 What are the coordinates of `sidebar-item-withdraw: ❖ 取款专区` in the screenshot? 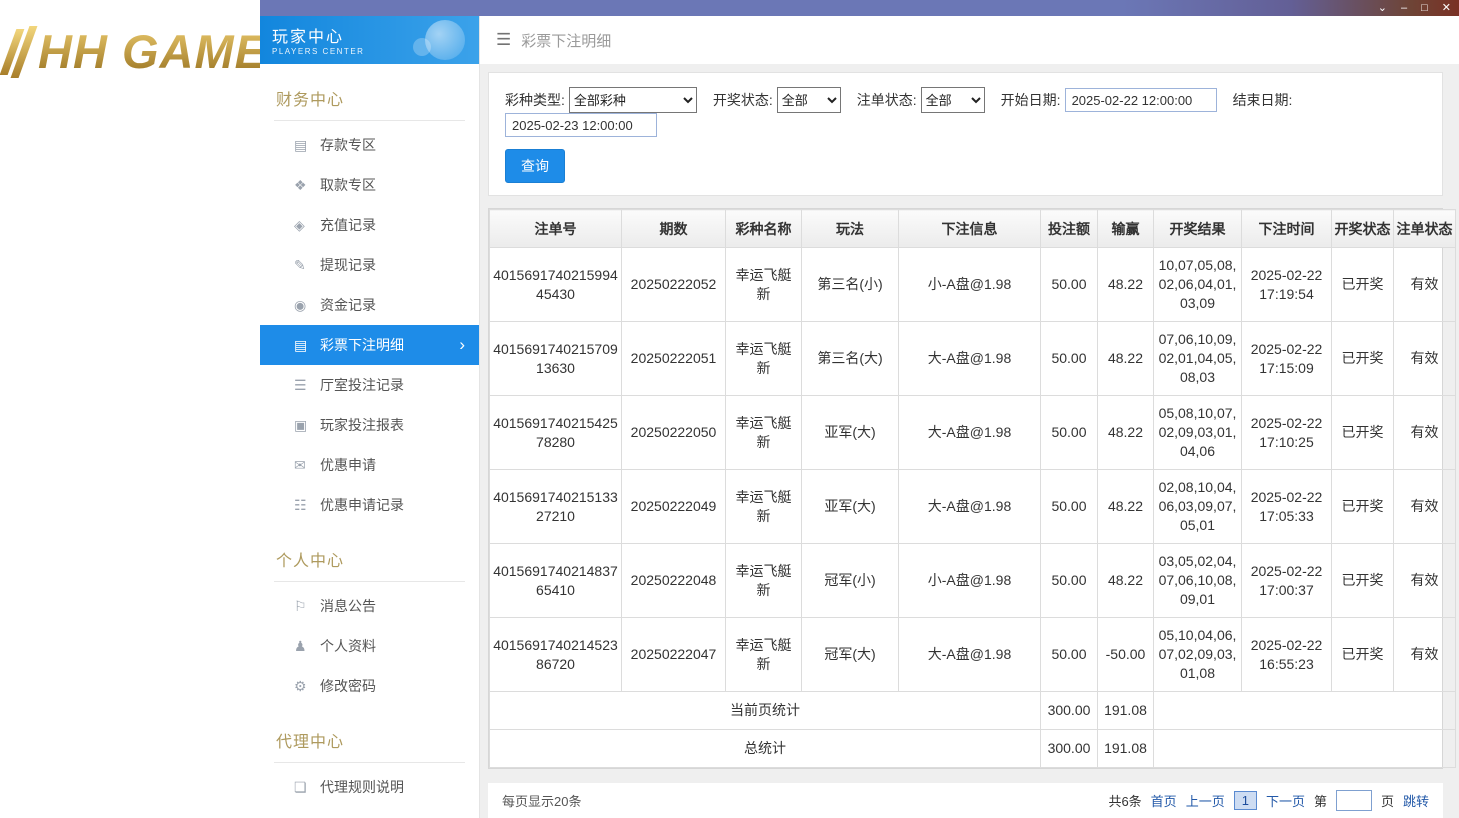 It's located at (369, 185).